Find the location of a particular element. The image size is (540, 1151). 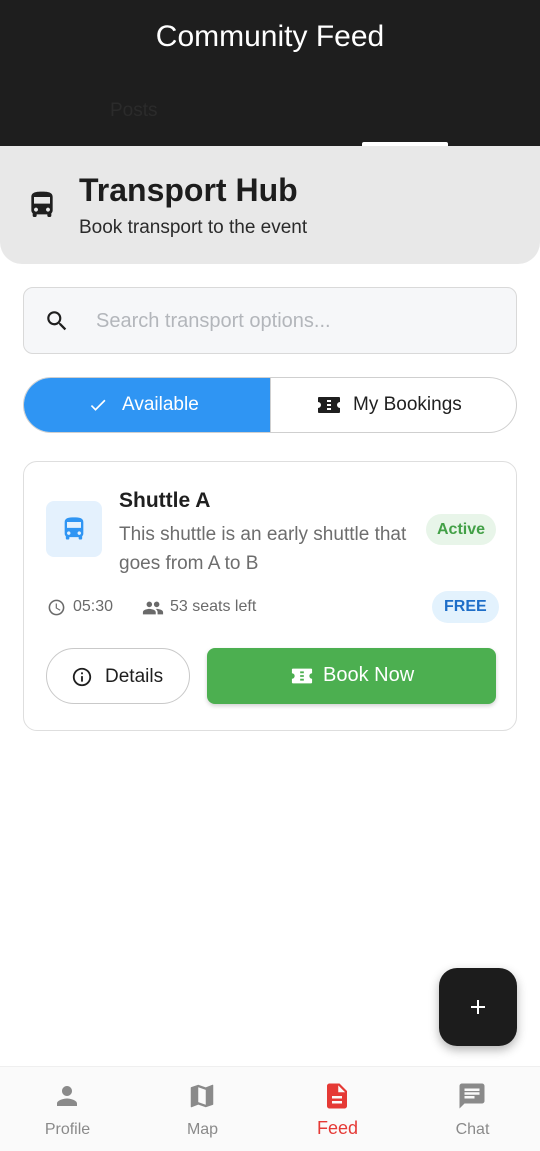

booking-filter-toggle: Available My Bookings is located at coordinates (270, 405).